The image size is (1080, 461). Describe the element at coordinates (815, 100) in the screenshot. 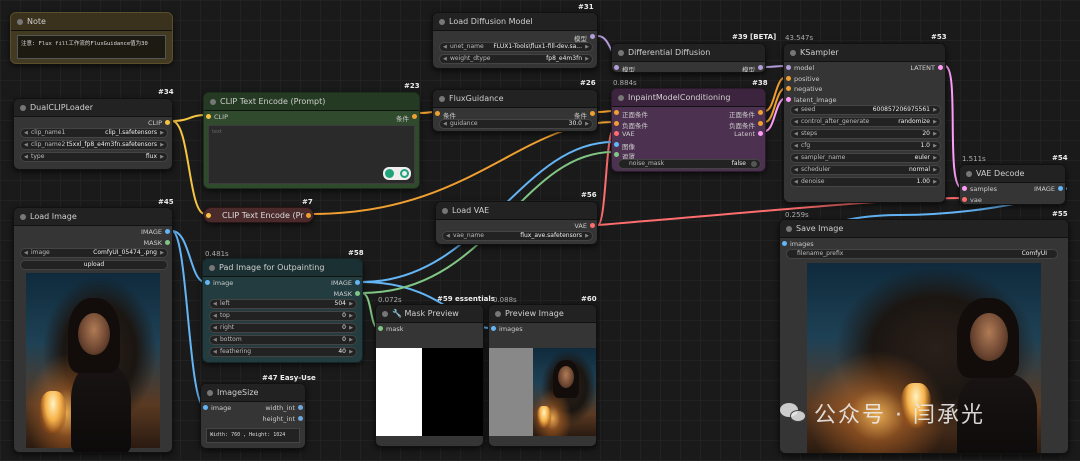

I see `input-label-latent: latent_image` at that location.